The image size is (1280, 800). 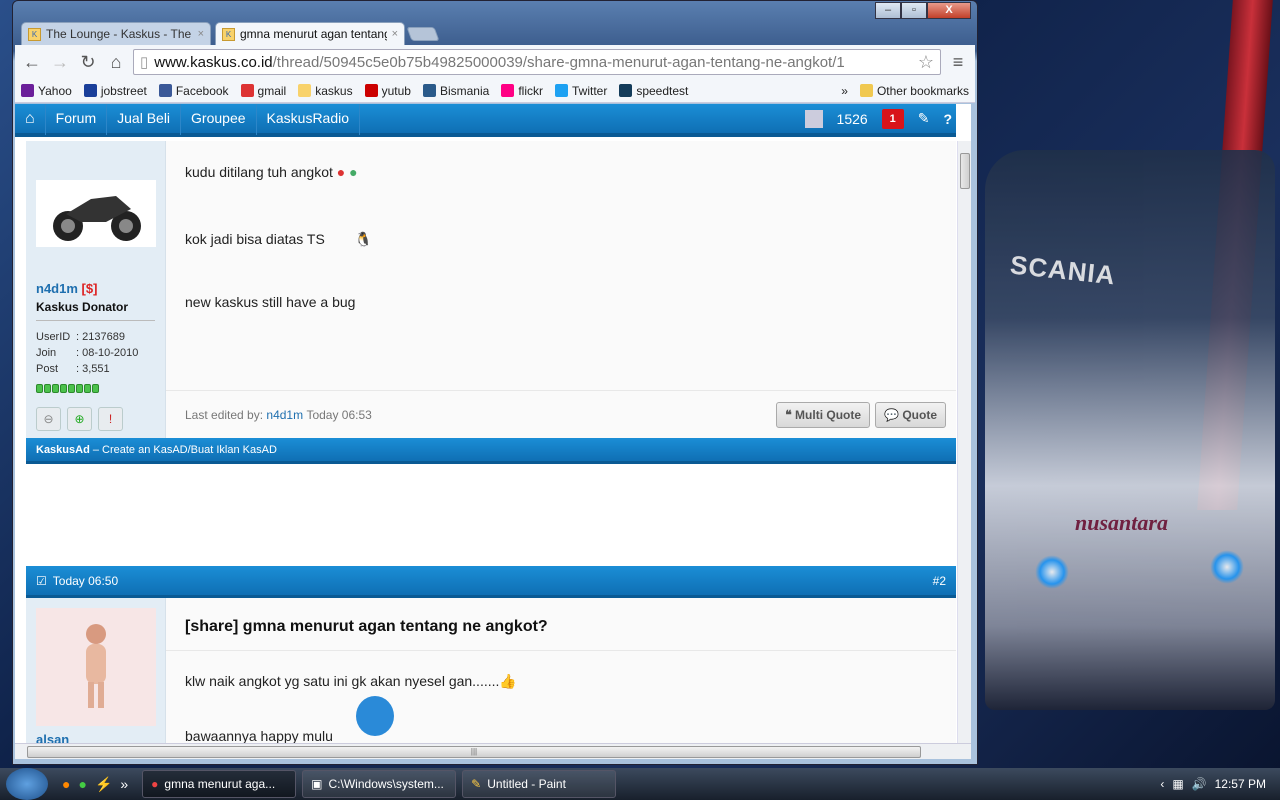 I want to click on block-user-icon: ⊖, so click(x=48, y=419).